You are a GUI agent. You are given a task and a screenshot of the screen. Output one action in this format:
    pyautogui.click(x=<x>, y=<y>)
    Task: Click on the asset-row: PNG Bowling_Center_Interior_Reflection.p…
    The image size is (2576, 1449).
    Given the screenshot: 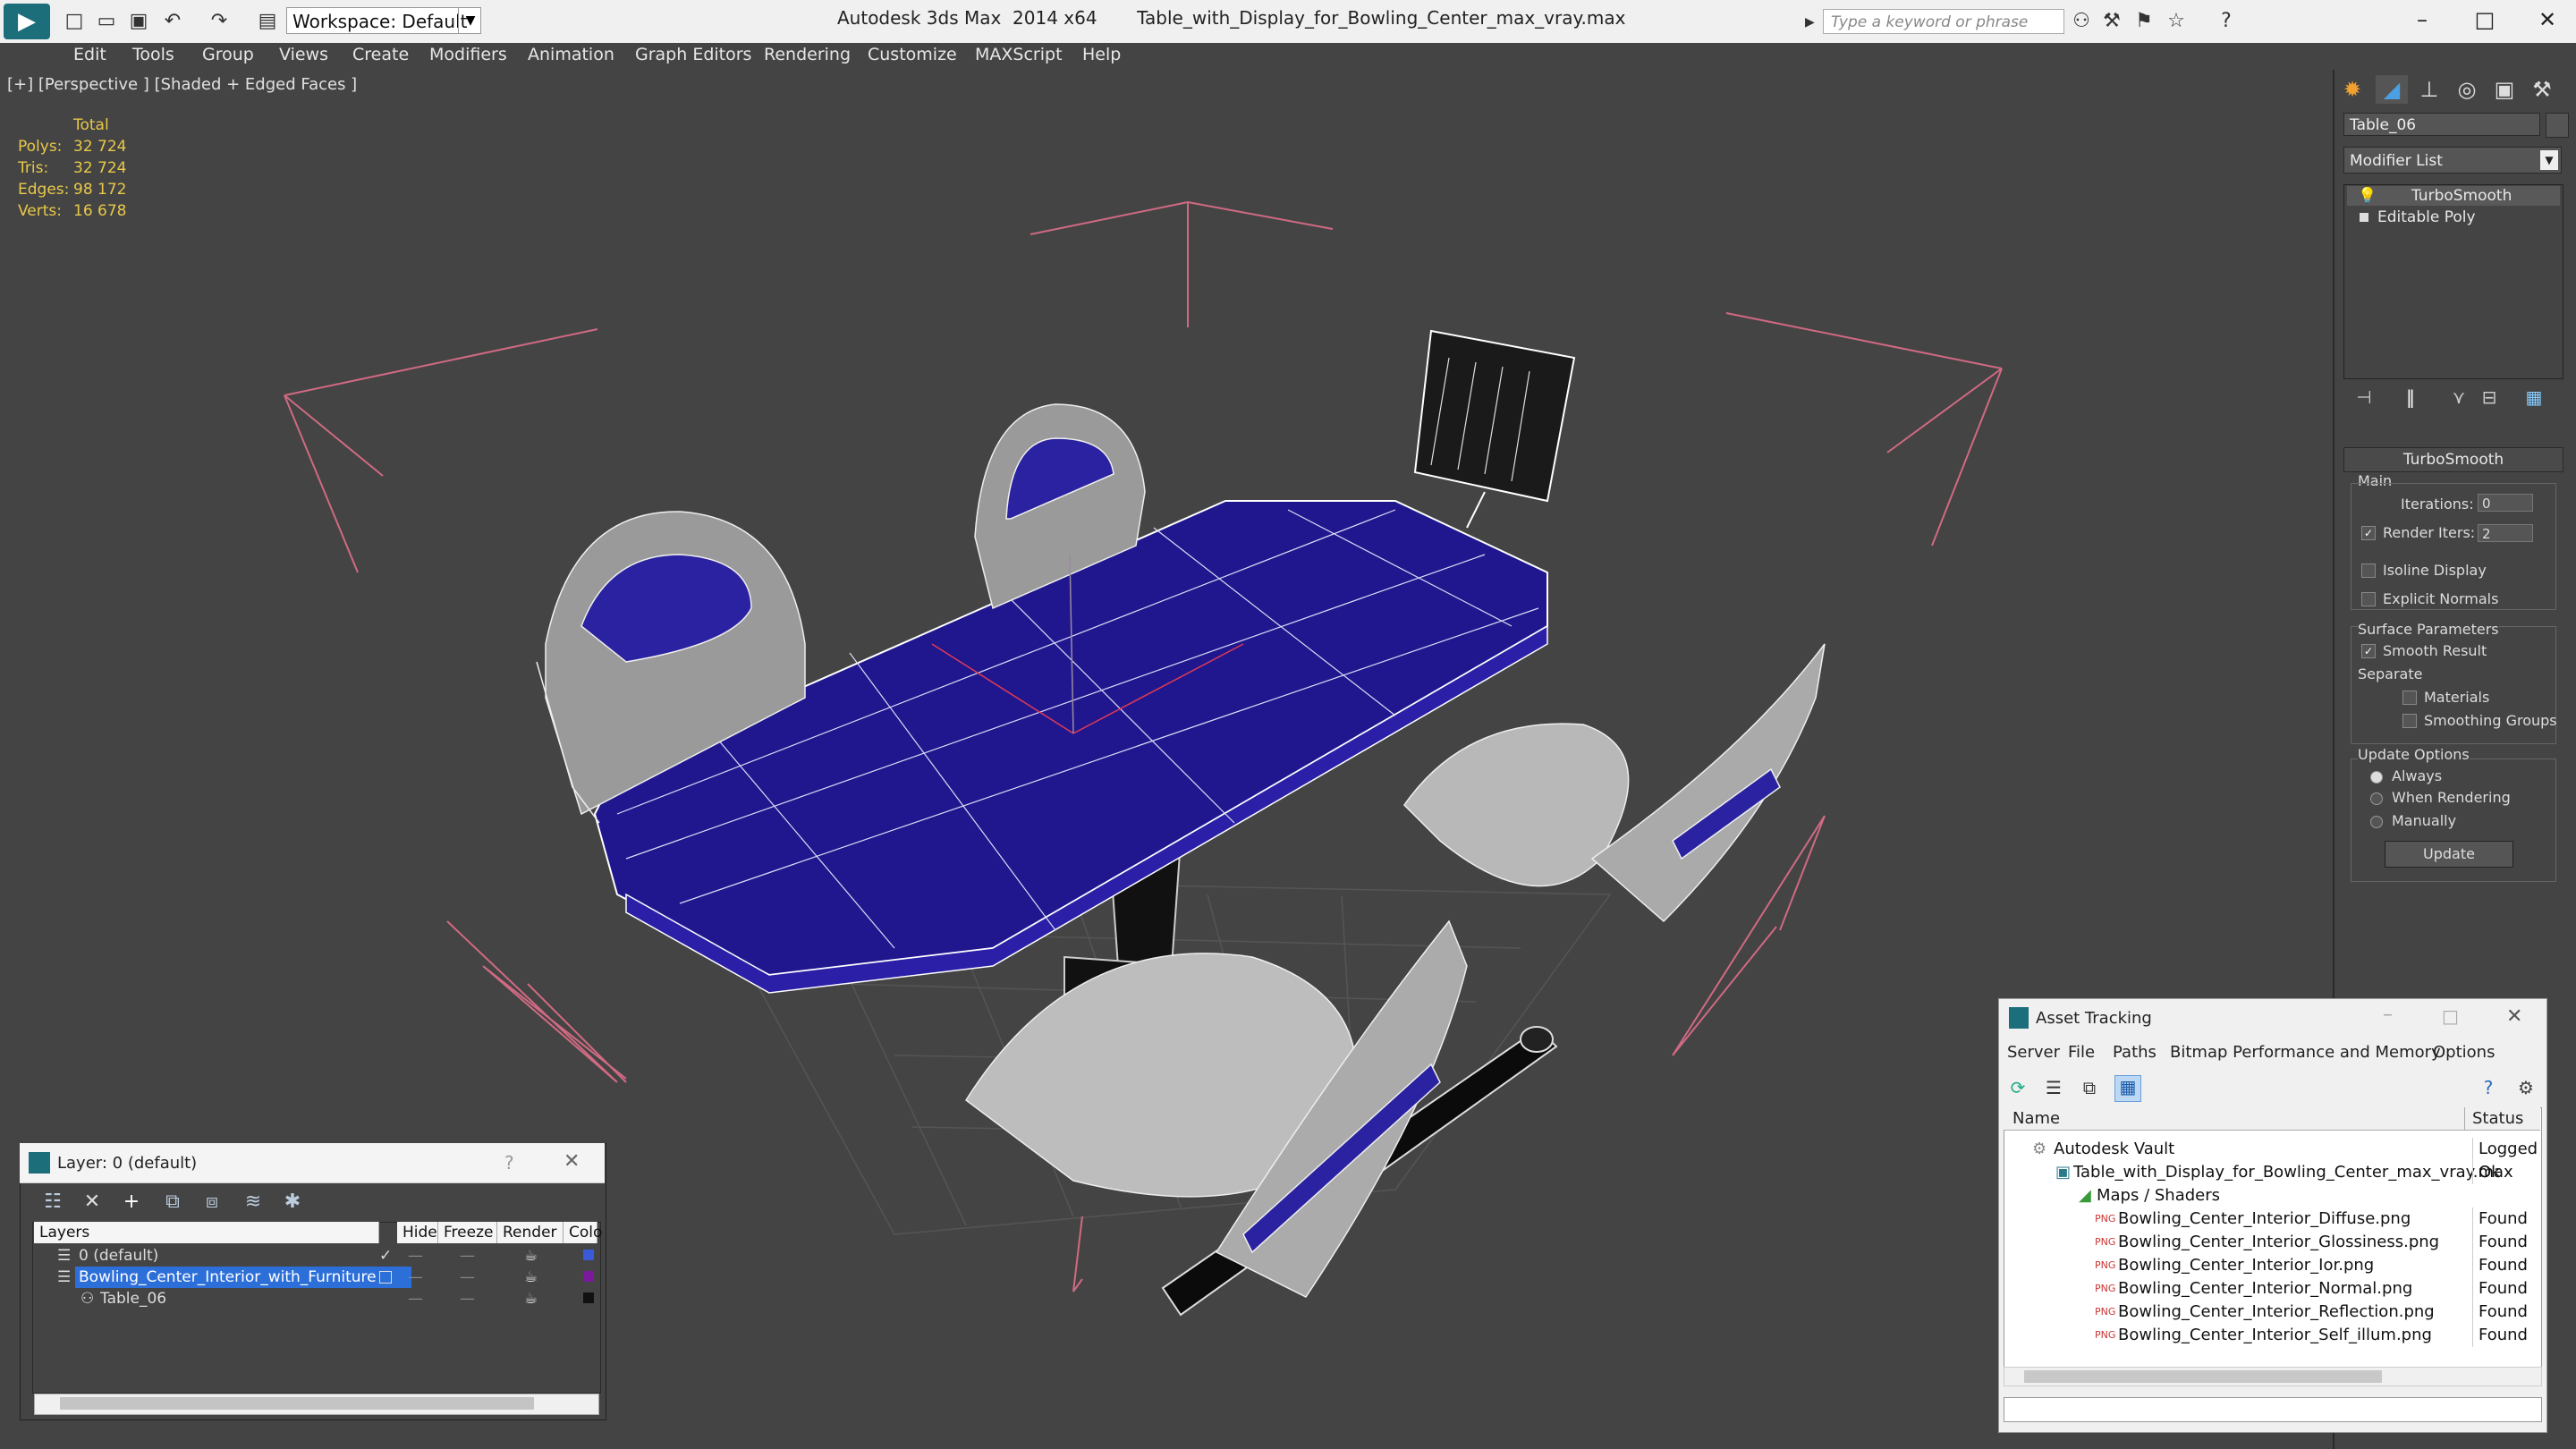 What is the action you would take?
    pyautogui.click(x=2272, y=1312)
    